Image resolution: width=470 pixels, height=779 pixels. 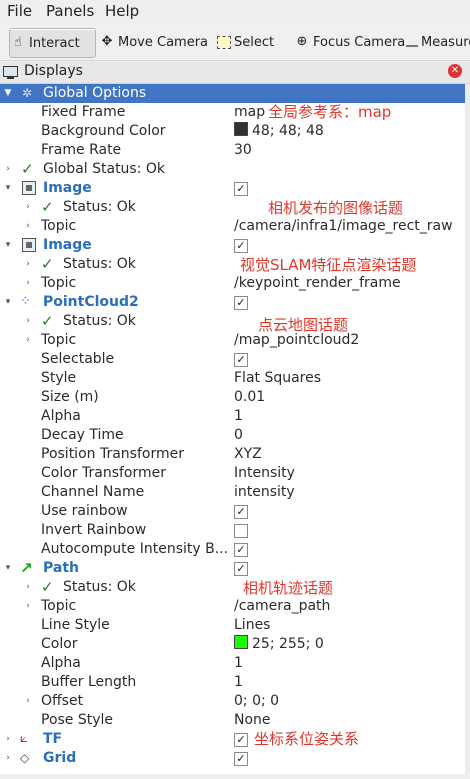 I want to click on tree-row-image-2-topic: › Topic /keypoint_render_frame, so click(x=232, y=283).